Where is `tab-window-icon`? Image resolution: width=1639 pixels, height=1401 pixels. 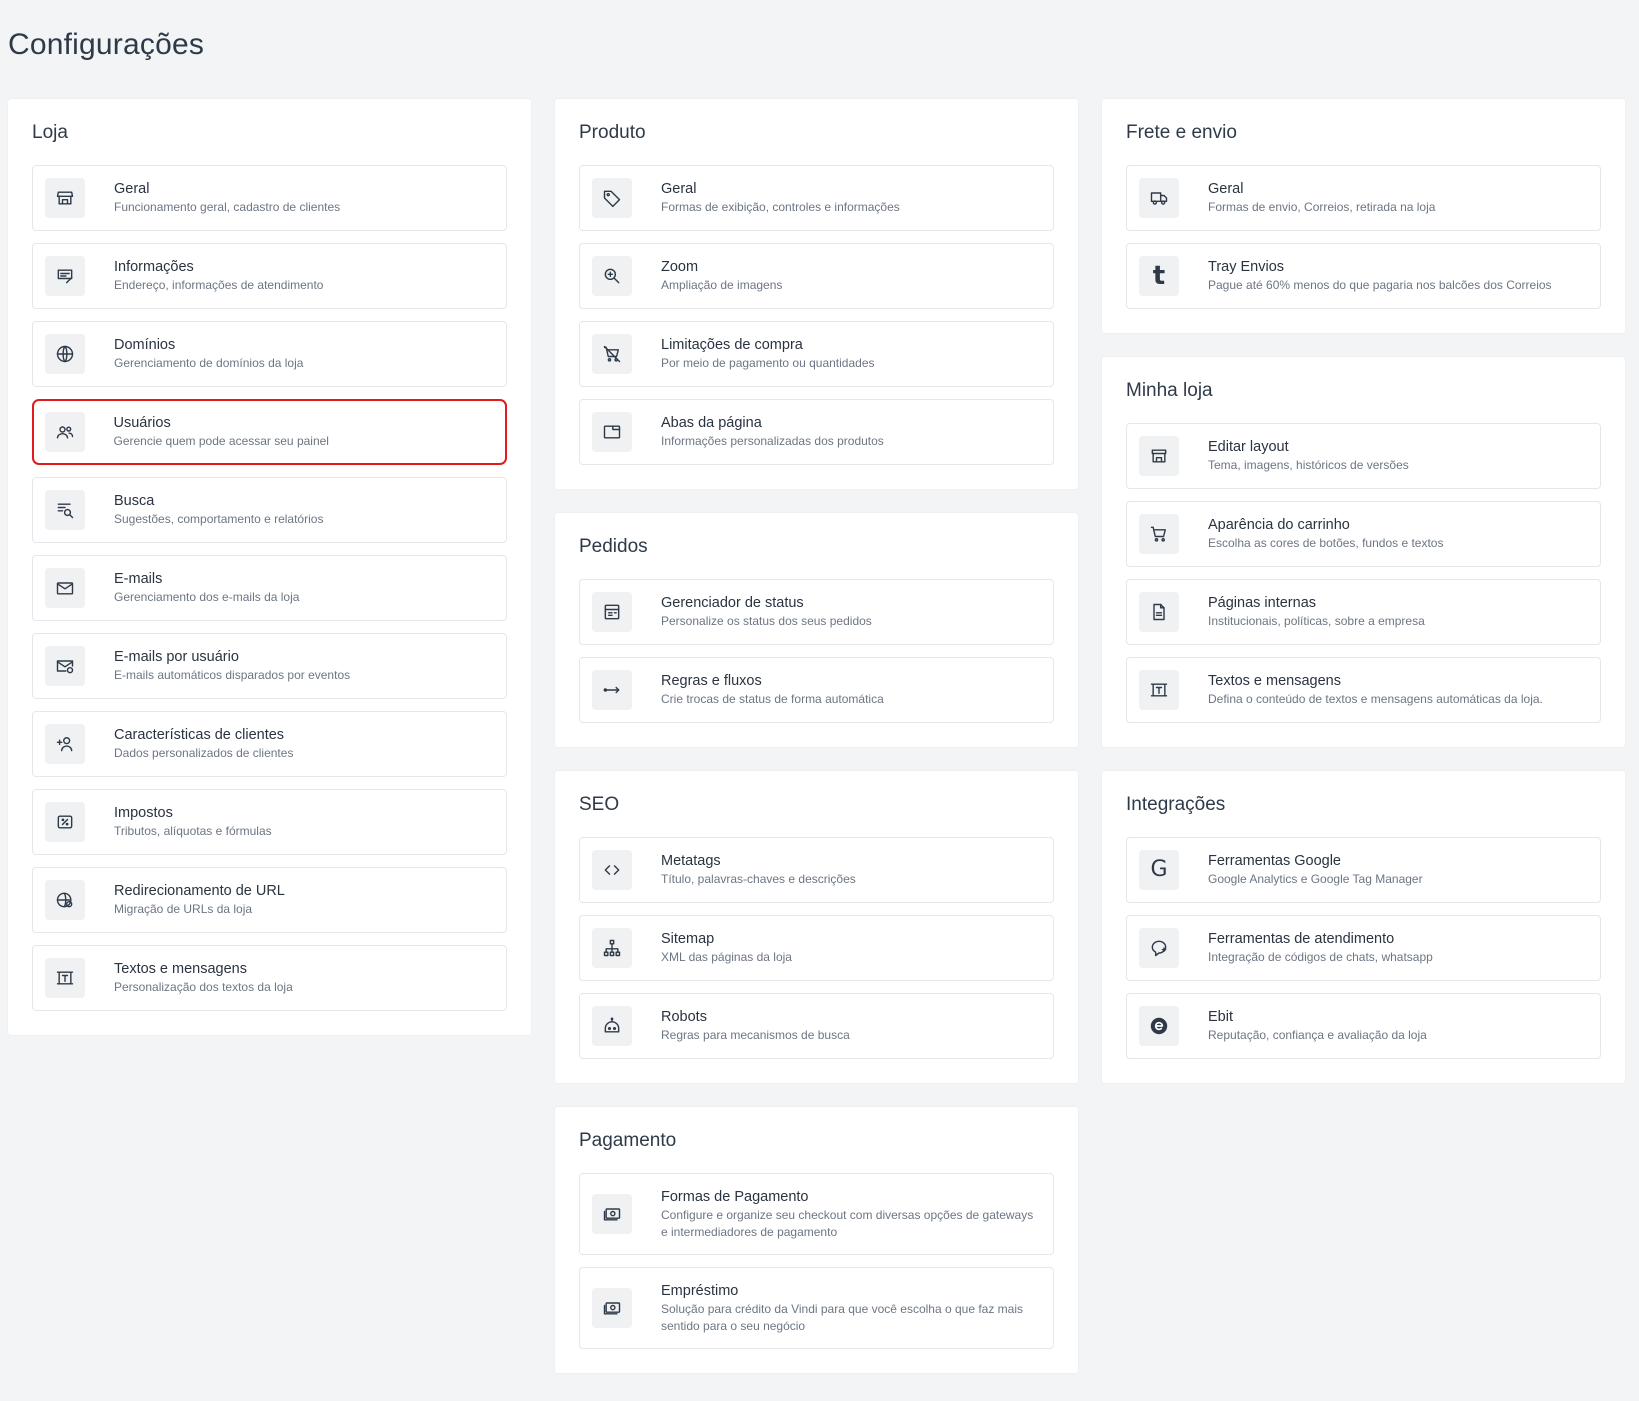 tab-window-icon is located at coordinates (612, 432).